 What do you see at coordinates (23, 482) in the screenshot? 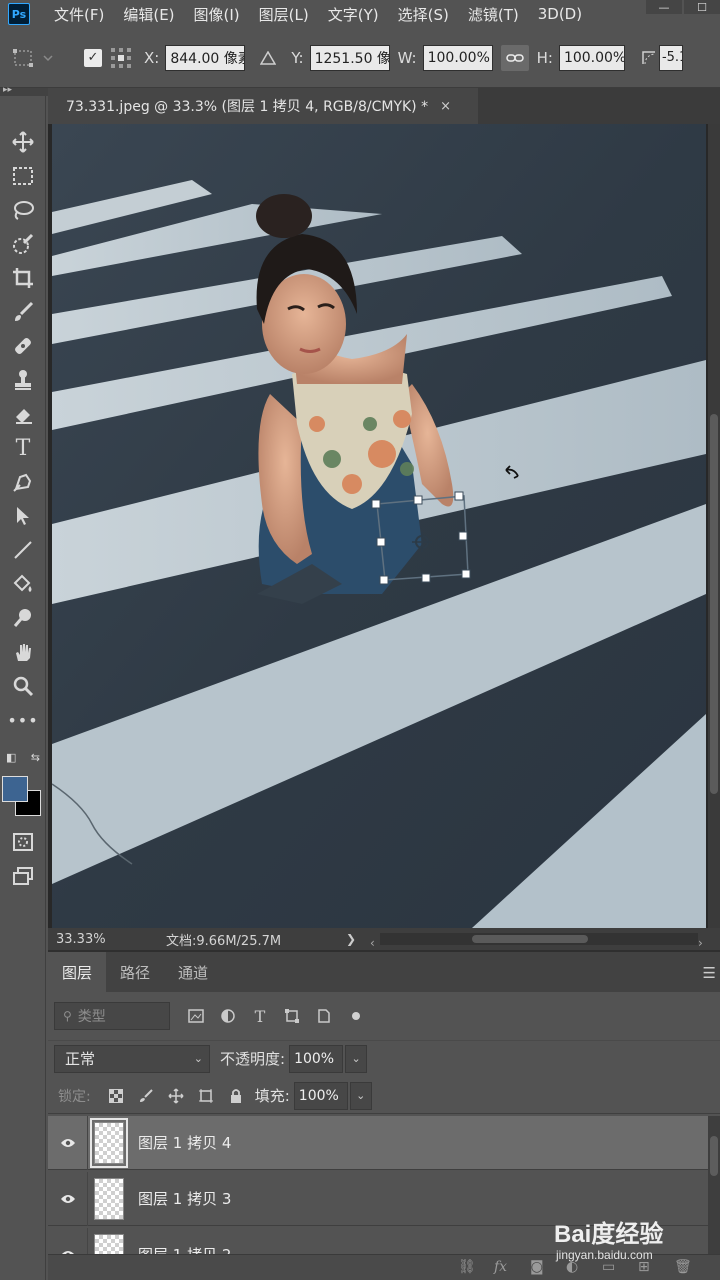
I see `pen-tool-icon` at bounding box center [23, 482].